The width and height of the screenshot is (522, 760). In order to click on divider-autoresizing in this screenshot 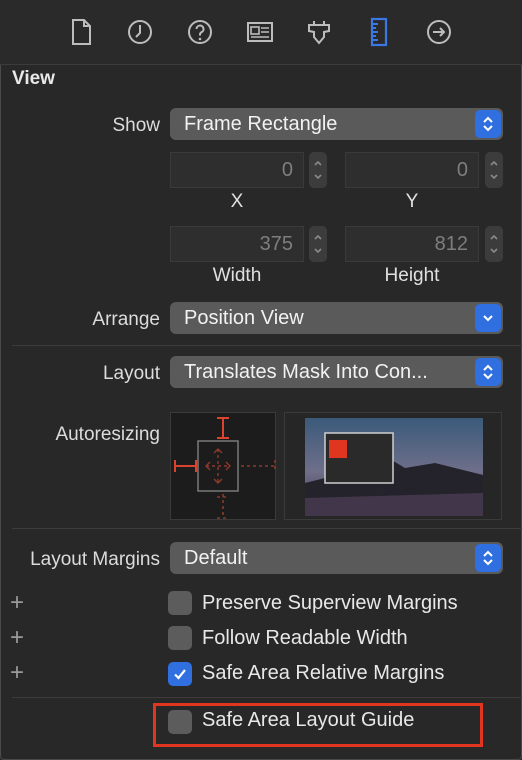, I will do `click(267, 528)`.